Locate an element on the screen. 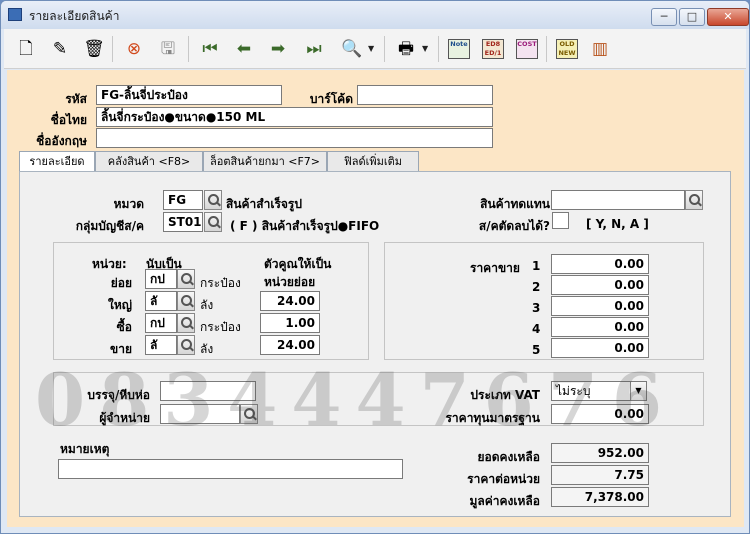 The image size is (750, 534). thai-name-label: ชื่อไทย is located at coordinates (68, 120).